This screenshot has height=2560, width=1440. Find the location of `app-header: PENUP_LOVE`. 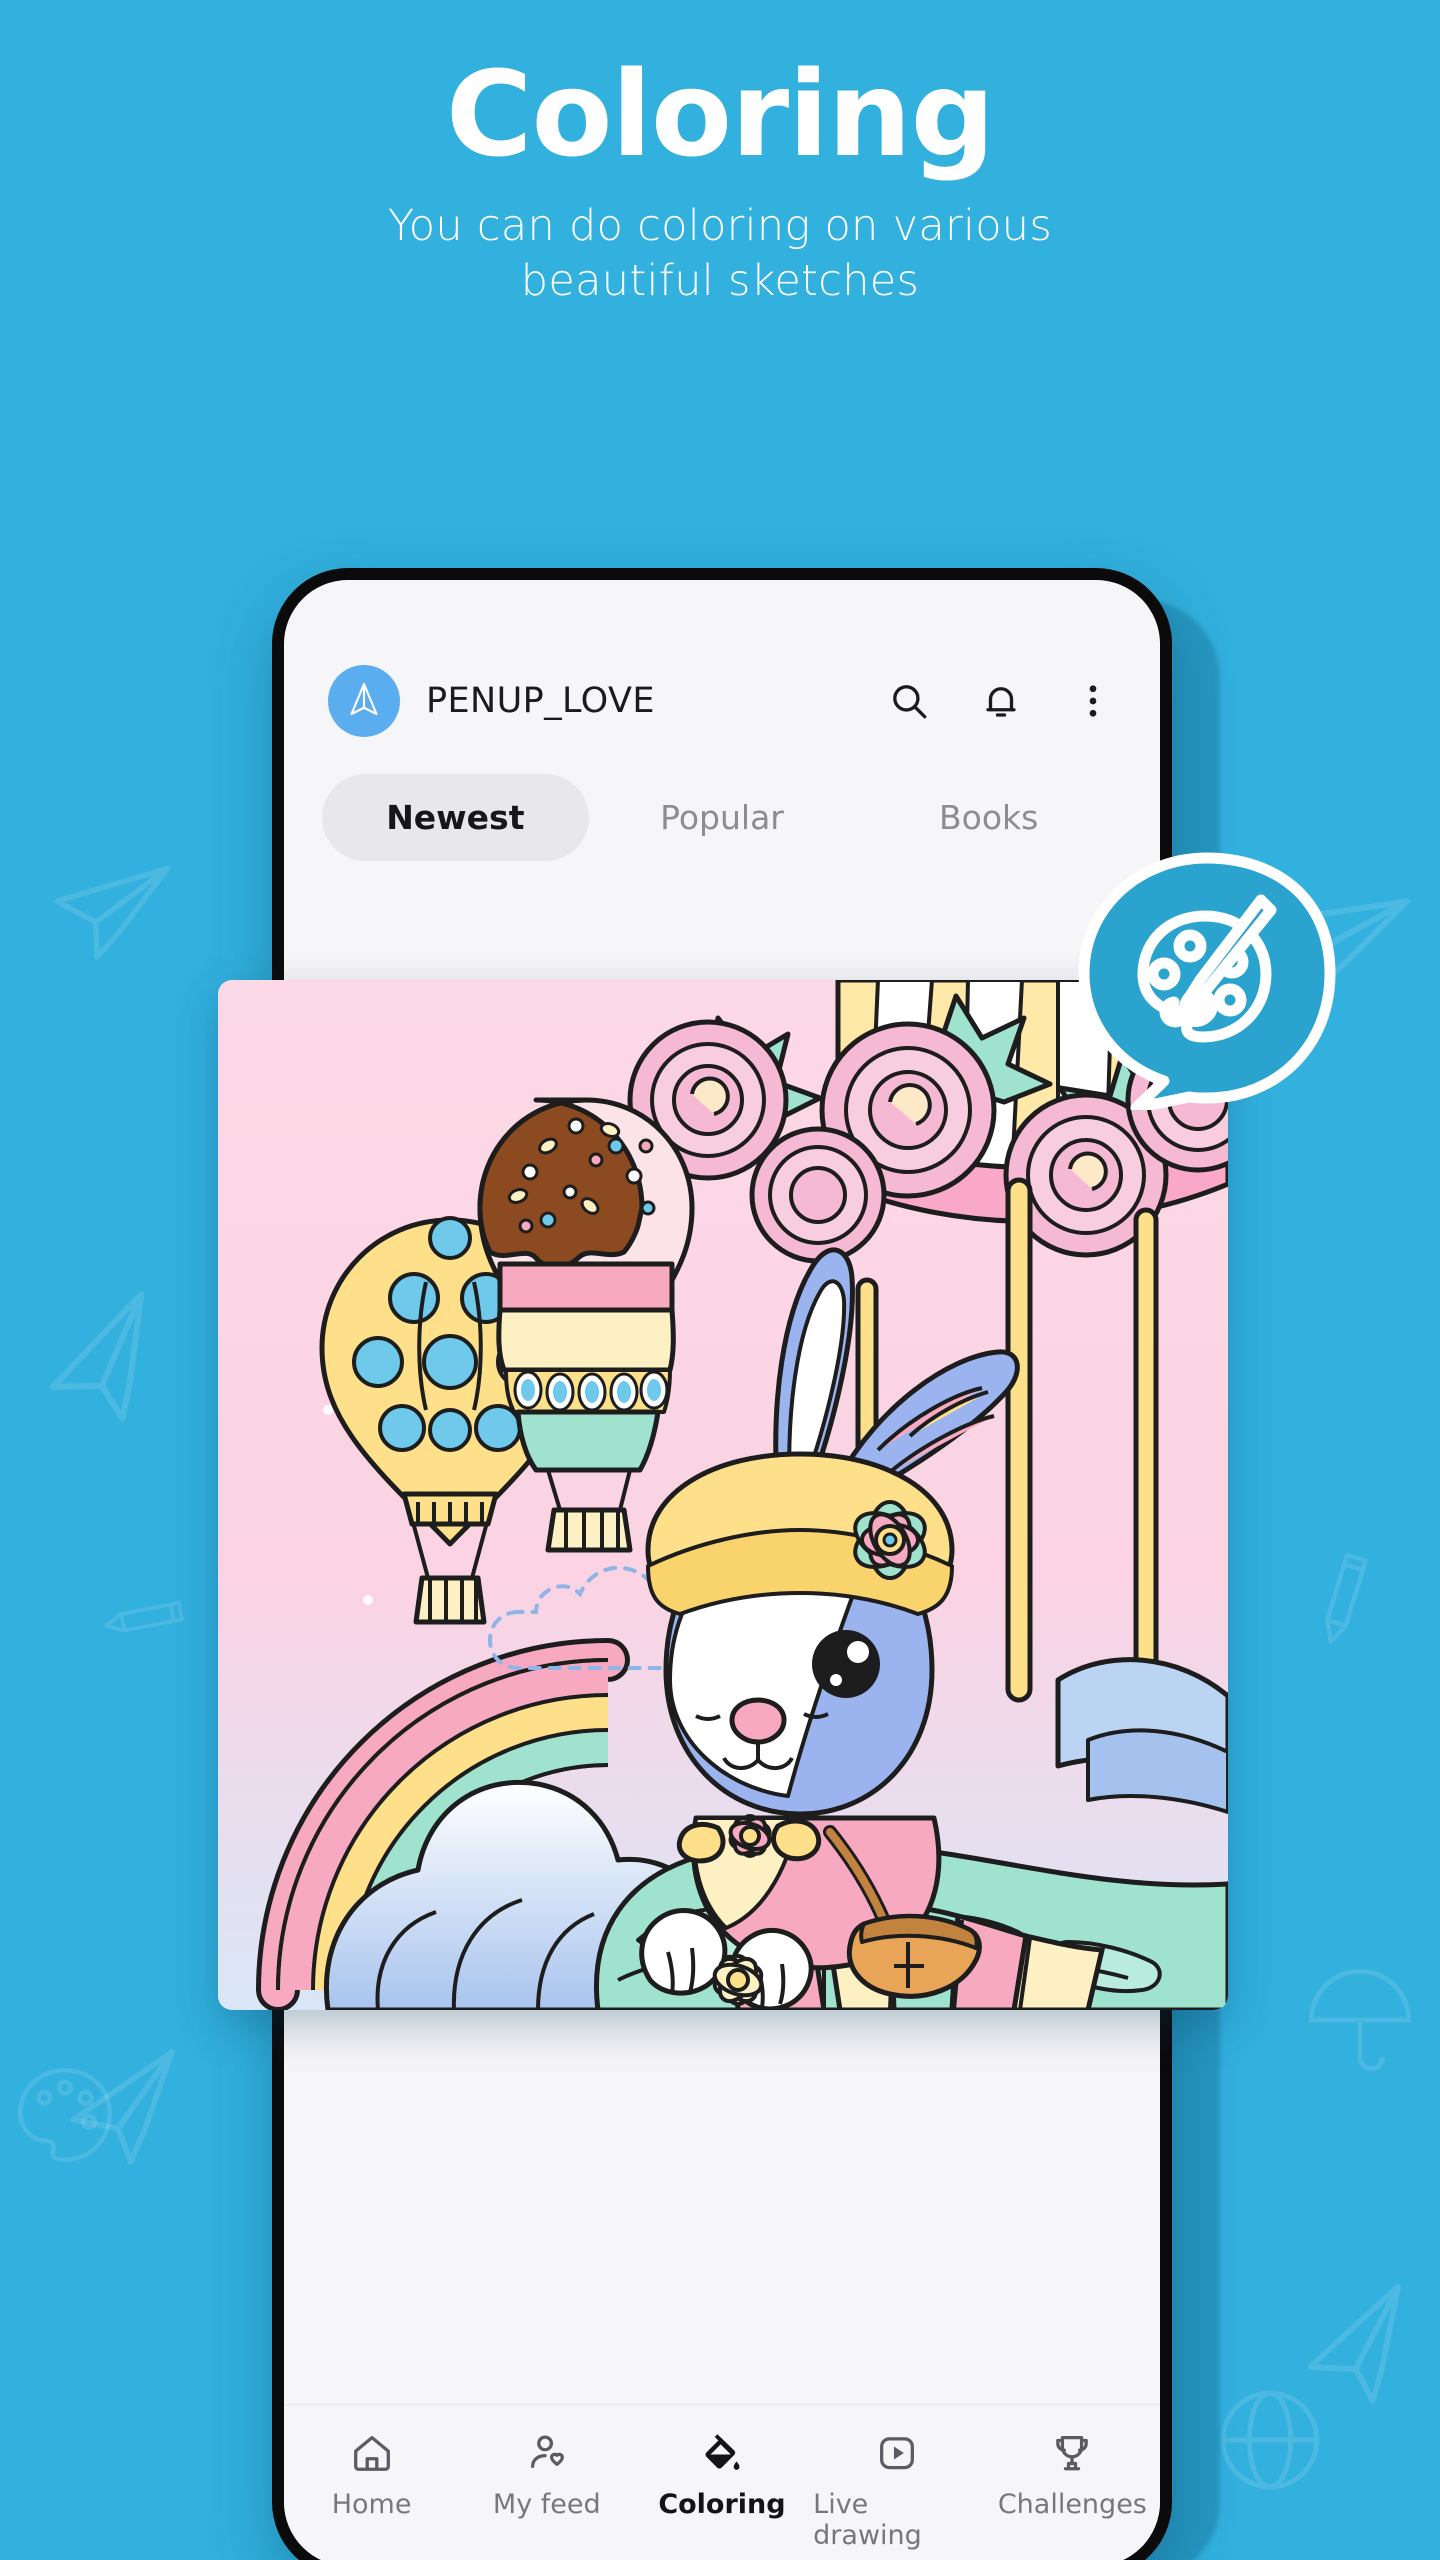

app-header: PENUP_LOVE is located at coordinates (722, 658).